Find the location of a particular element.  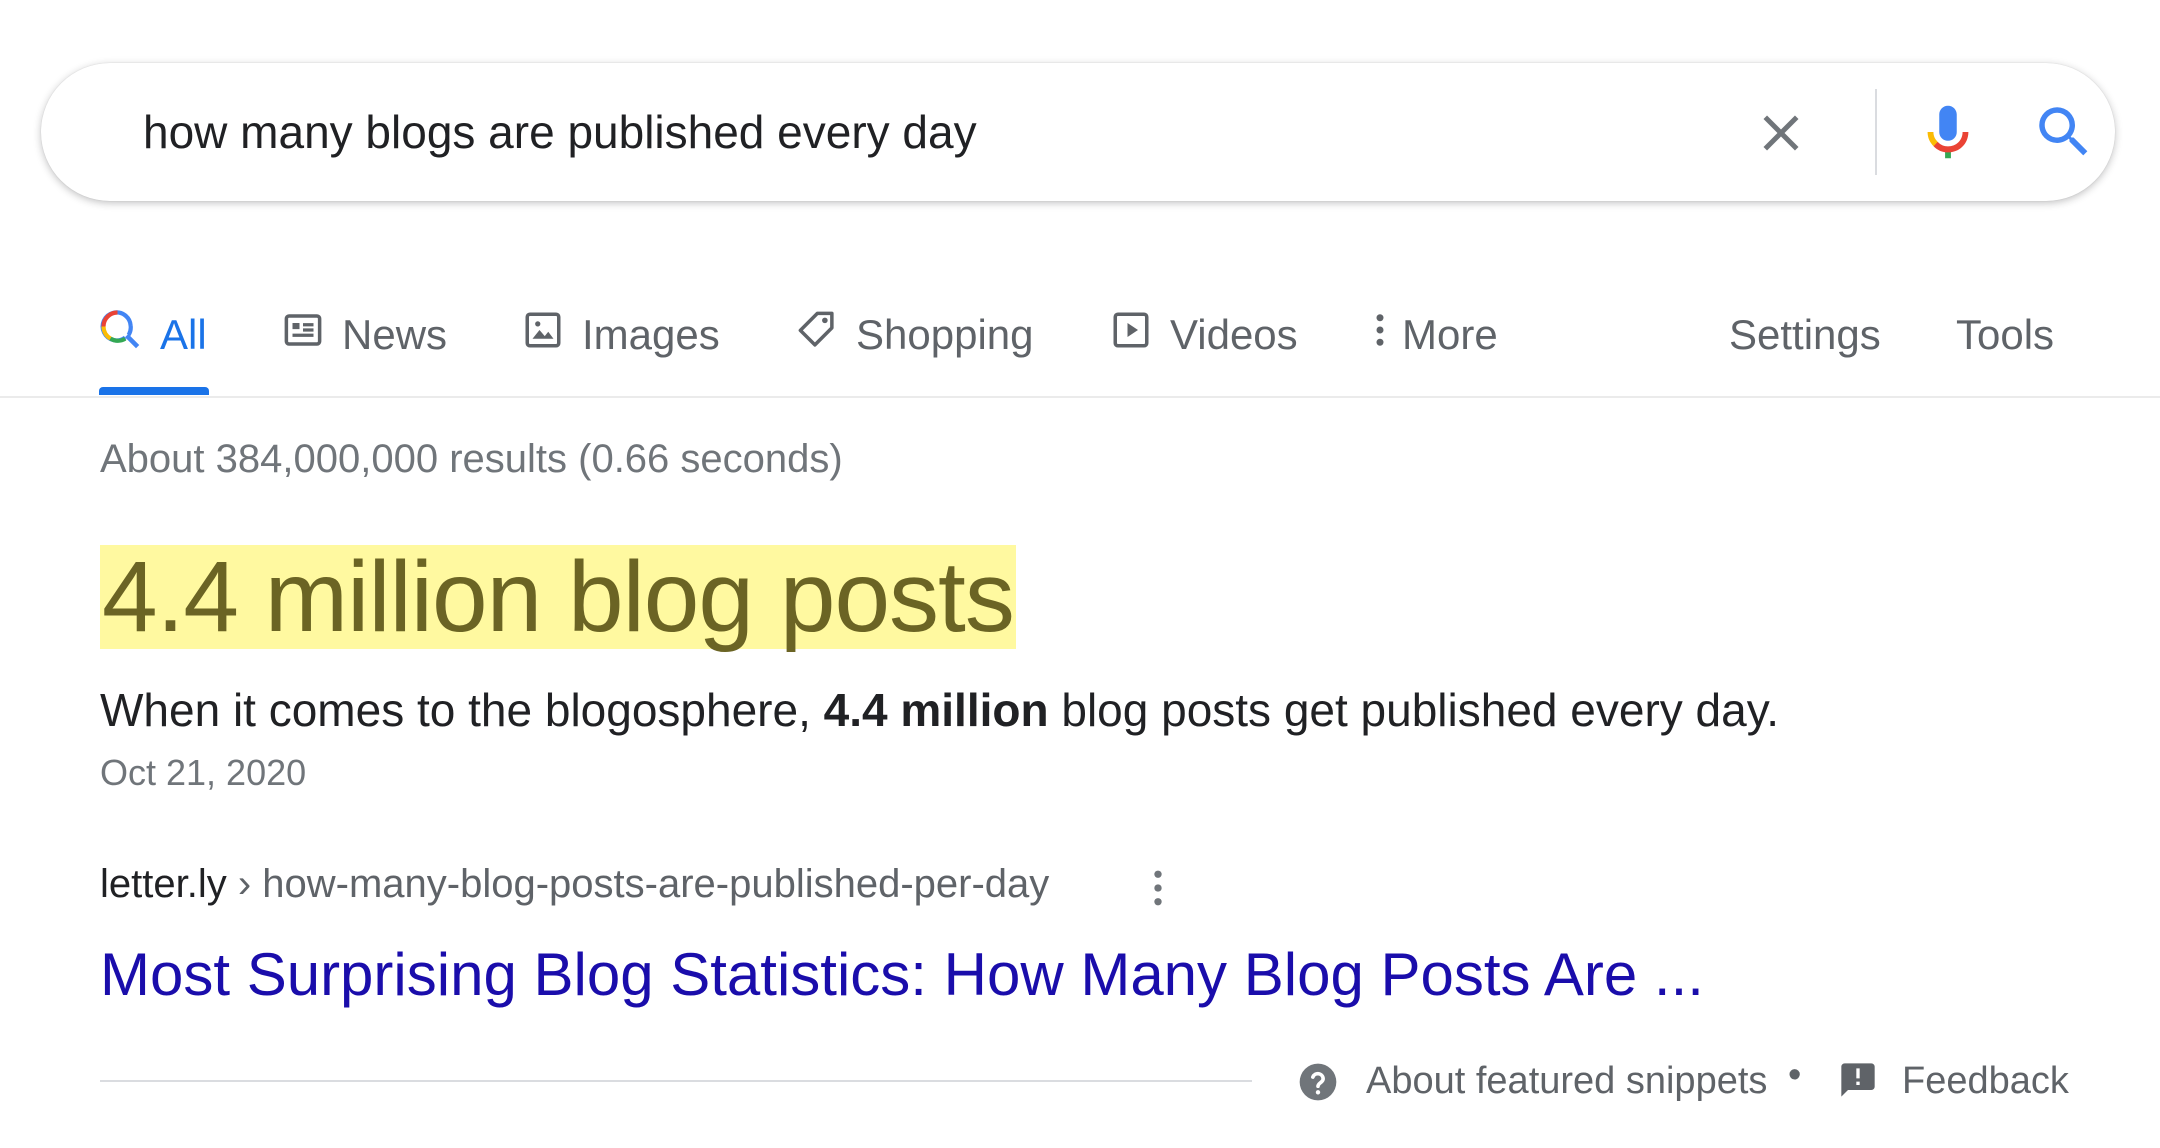

tabs-divider is located at coordinates (1080, 397).